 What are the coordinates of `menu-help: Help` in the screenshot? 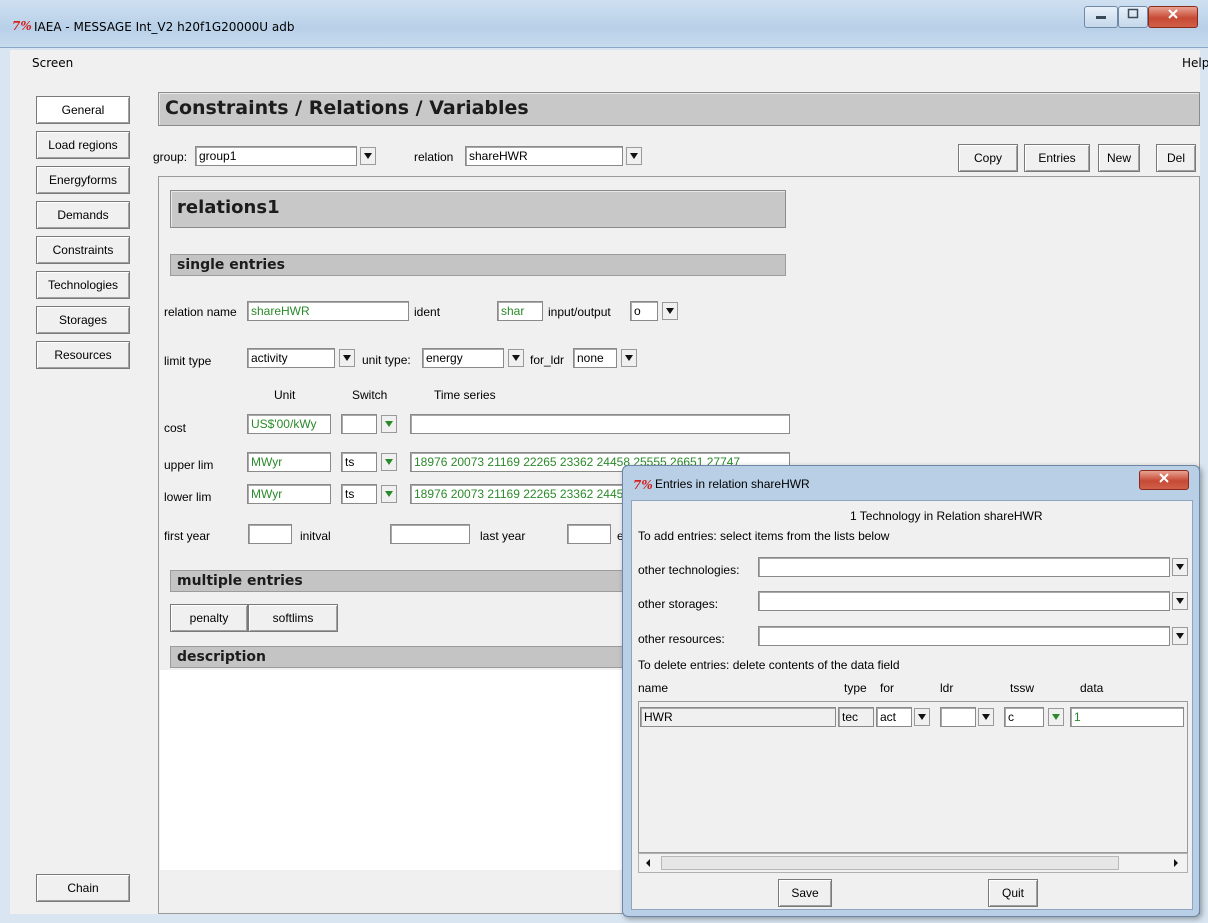 It's located at (1195, 63).